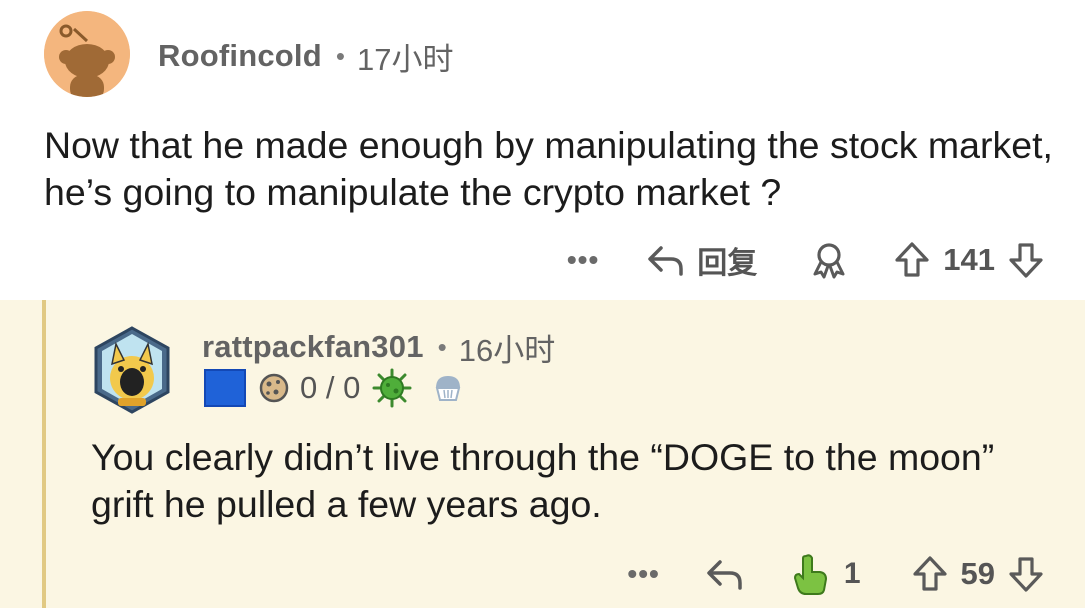 This screenshot has width=1085, height=608. Describe the element at coordinates (806, 260) in the screenshot. I see `comment-actions: ••• 回复 141` at that location.